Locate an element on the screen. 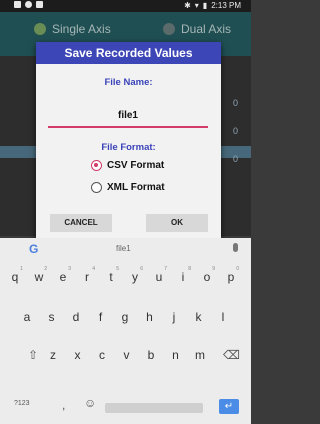  key-hint: 3 is located at coordinates (69, 269).